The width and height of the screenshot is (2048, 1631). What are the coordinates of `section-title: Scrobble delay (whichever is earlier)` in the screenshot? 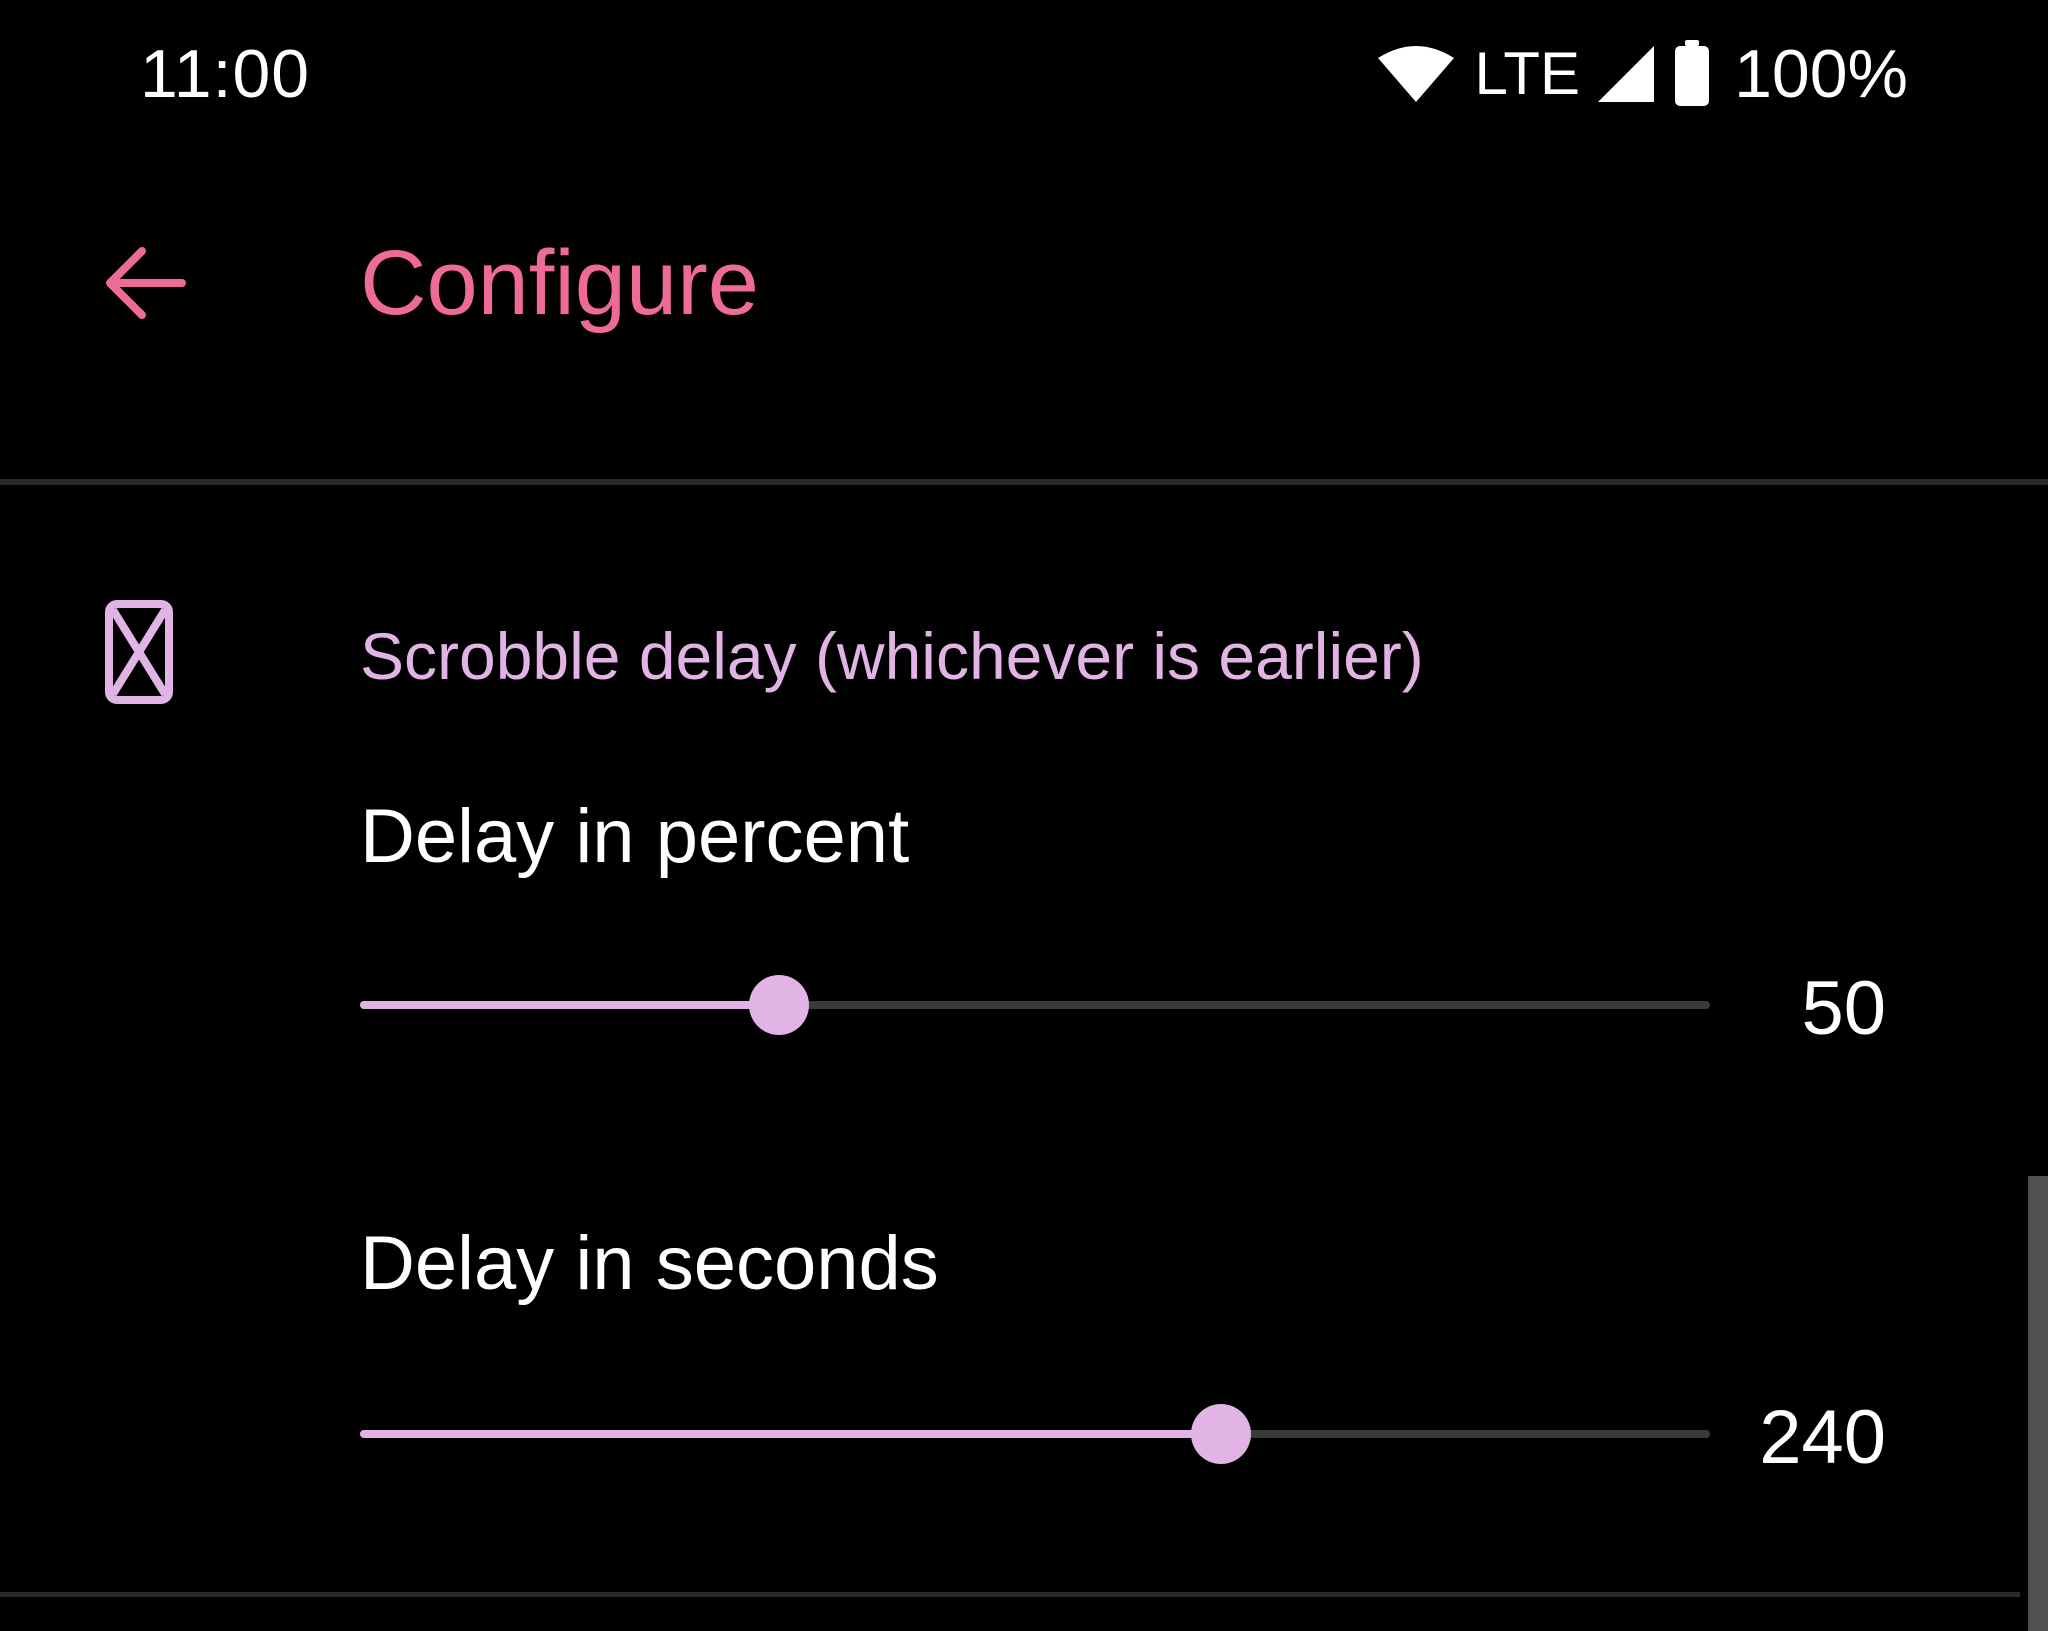 It's located at (892, 656).